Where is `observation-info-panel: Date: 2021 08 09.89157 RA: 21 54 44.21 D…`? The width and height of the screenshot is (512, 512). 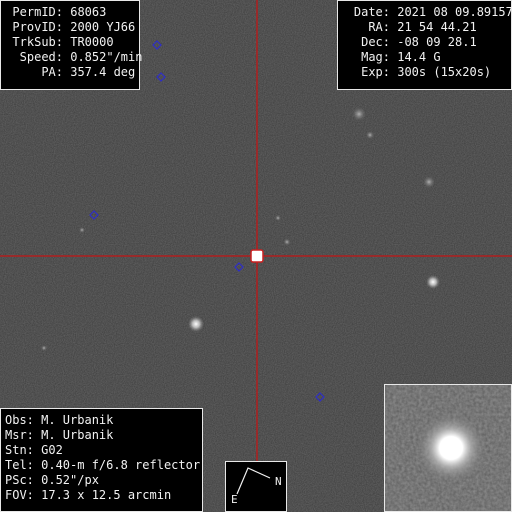 observation-info-panel: Date: 2021 08 09.89157 RA: 21 54 44.21 D… is located at coordinates (424, 45).